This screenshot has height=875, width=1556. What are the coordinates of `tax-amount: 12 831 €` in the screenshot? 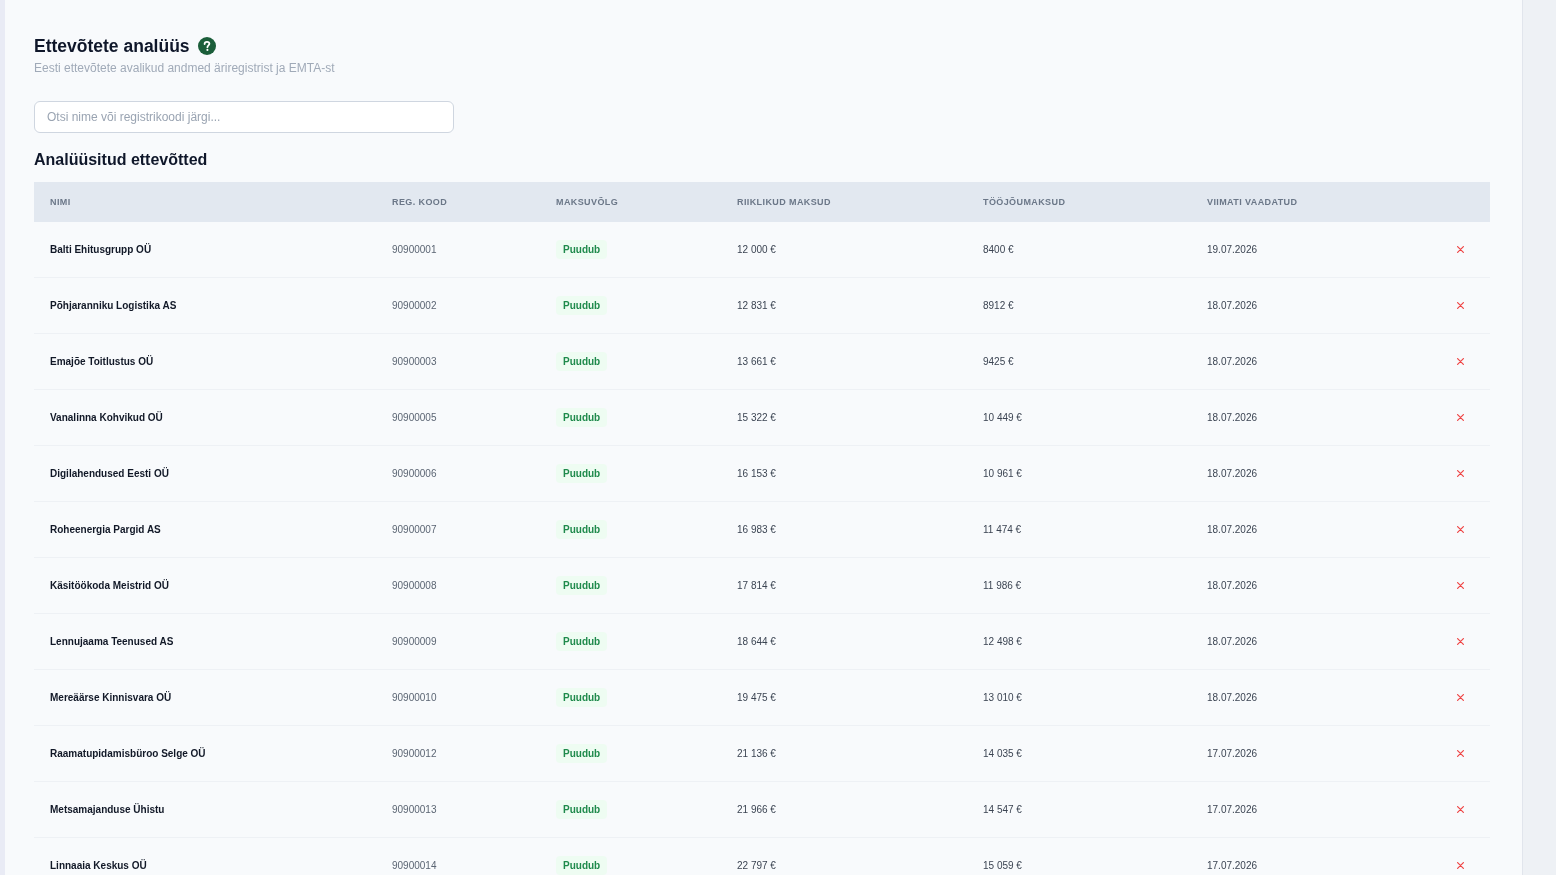 It's located at (756, 305).